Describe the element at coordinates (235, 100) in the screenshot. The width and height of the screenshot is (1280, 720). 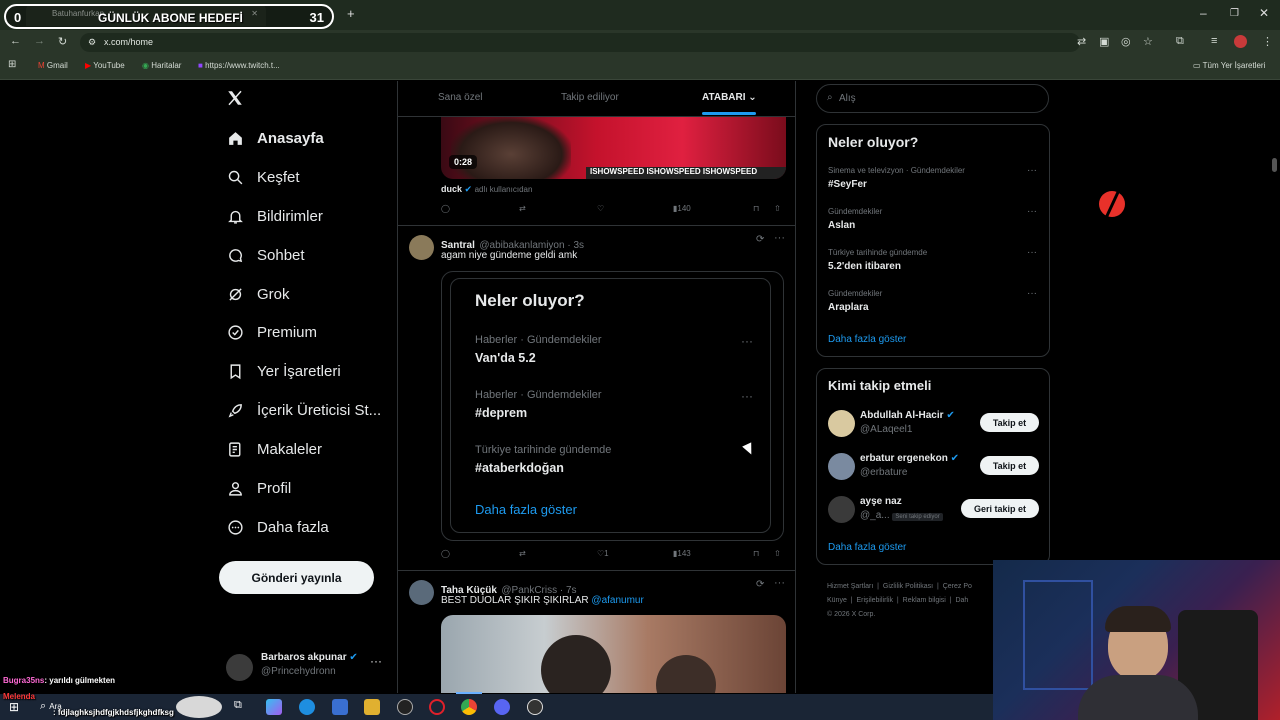
I see `x-logo-icon` at that location.